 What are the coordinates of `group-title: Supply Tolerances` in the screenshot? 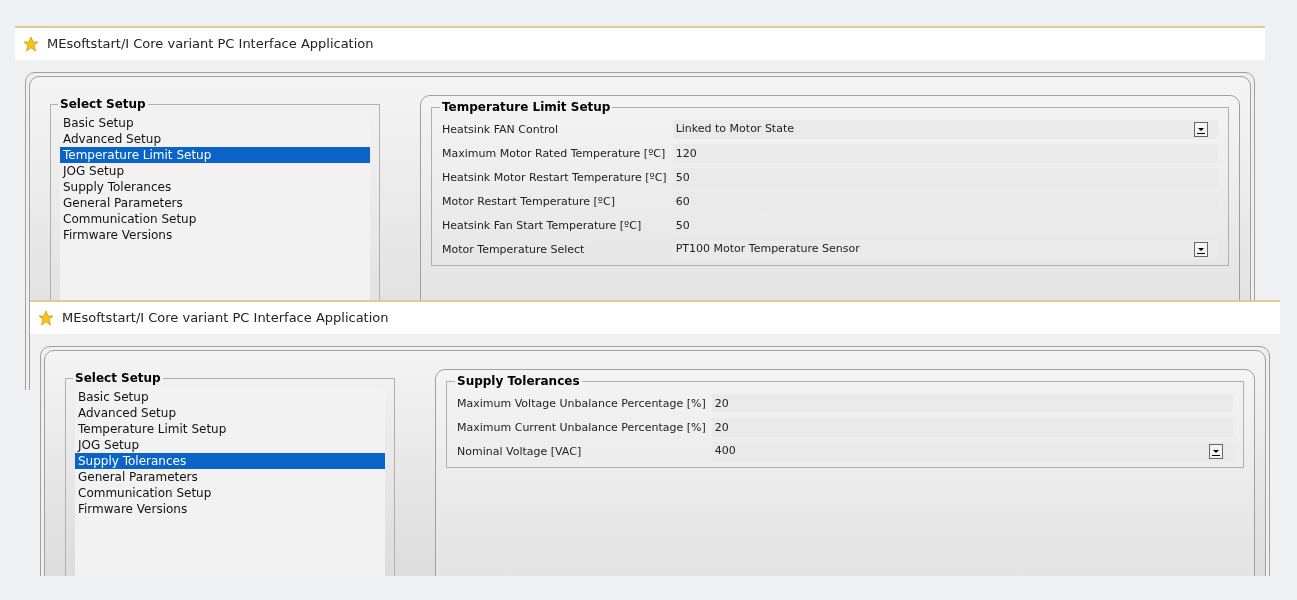 It's located at (518, 381).